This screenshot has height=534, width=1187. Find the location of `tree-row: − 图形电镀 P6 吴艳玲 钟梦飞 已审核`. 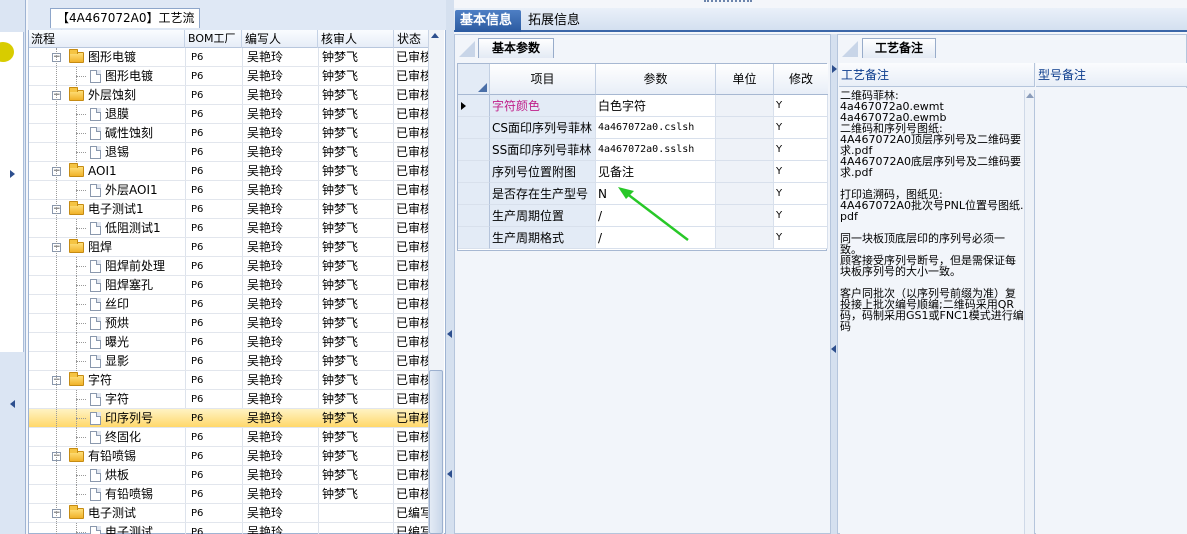

tree-row: − 图形电镀 P6 吴艳玲 钟梦飞 已审核 is located at coordinates (230, 57).